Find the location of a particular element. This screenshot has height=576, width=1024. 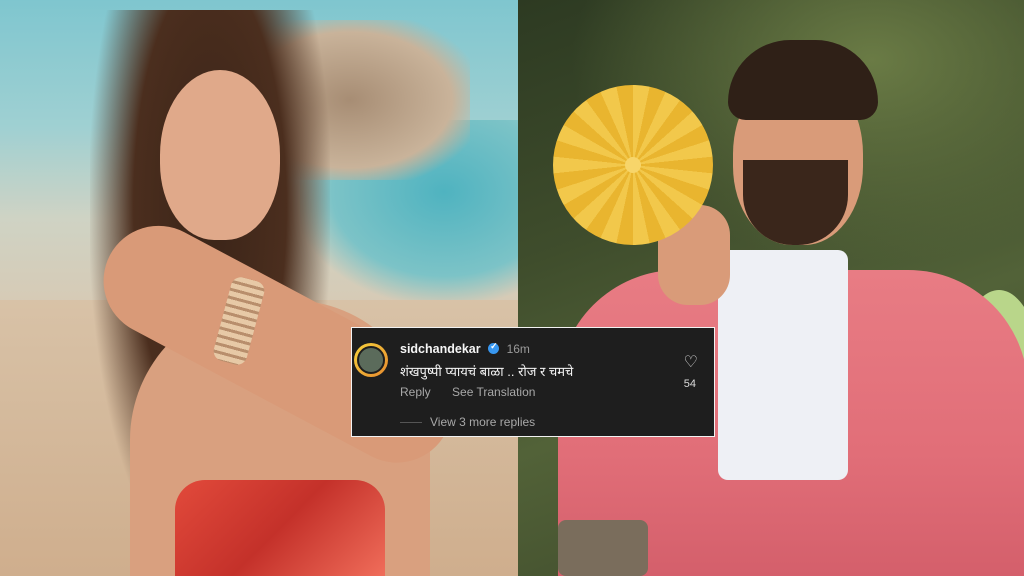

comment-header: sidchandekar 16m is located at coordinates (465, 348).